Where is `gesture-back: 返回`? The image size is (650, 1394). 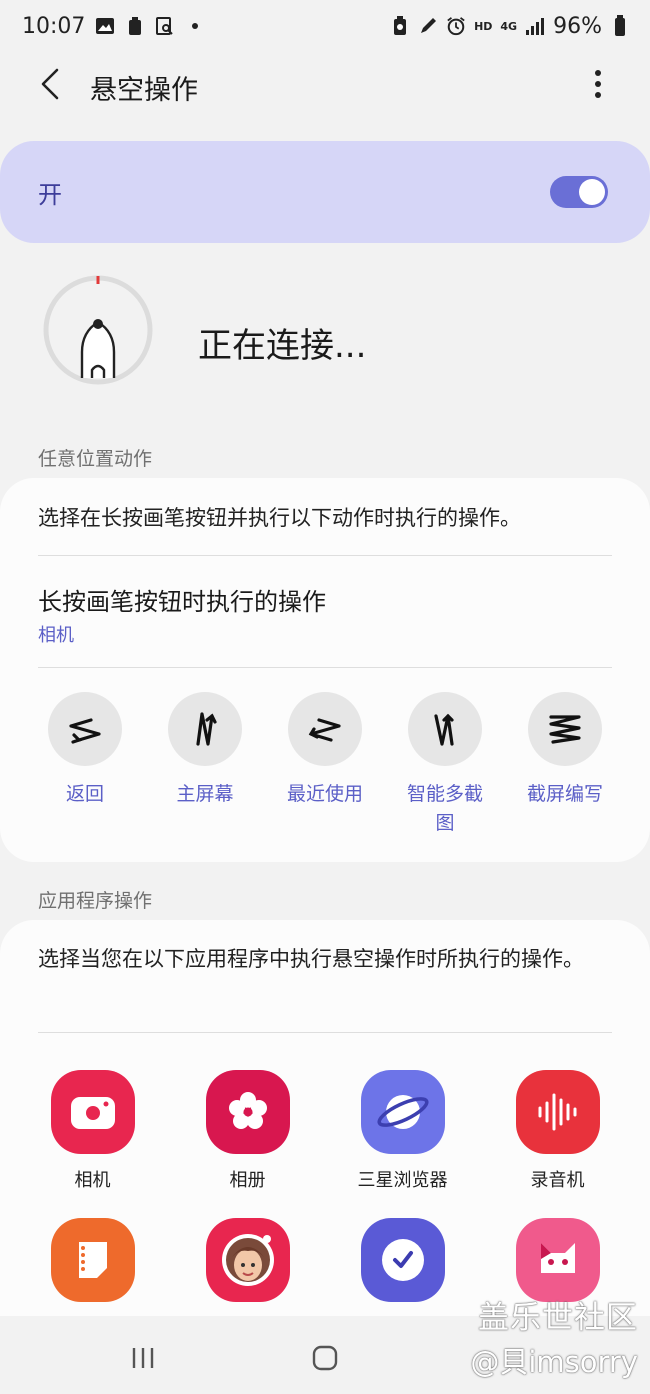 gesture-back: 返回 is located at coordinates (85, 765).